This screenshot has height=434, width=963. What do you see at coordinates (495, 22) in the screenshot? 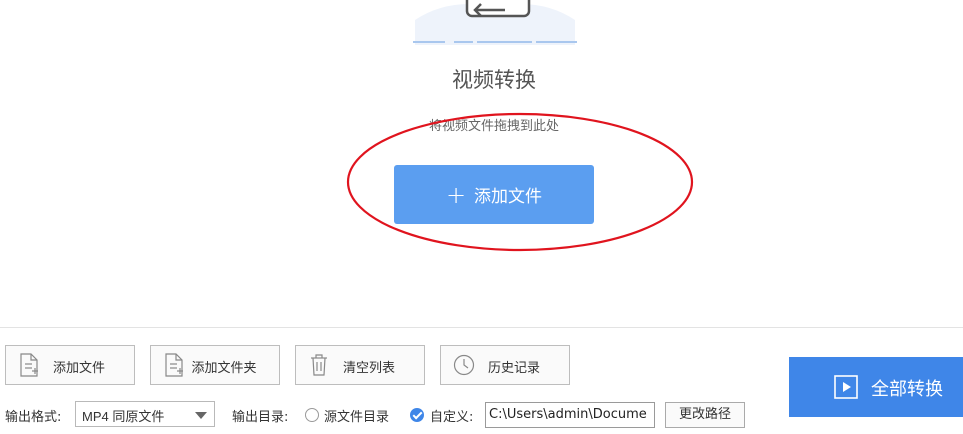
I see `convert-illustration-icon` at bounding box center [495, 22].